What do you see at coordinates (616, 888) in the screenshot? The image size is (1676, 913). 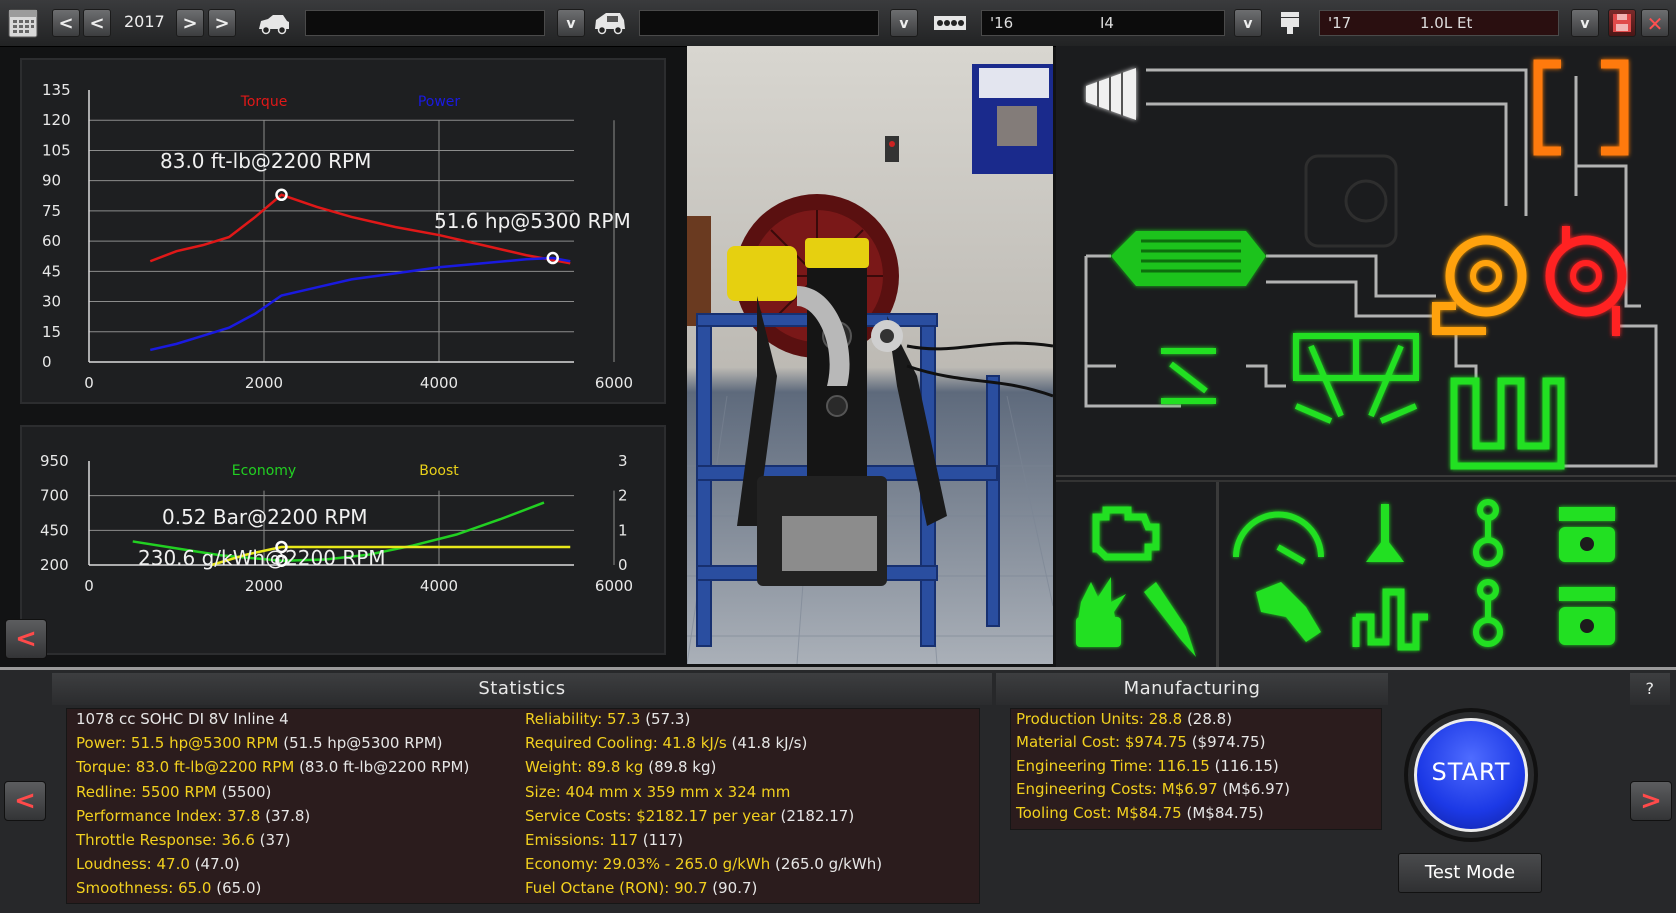 I see `stat-label: Fuel Octane (RON): 90.7` at bounding box center [616, 888].